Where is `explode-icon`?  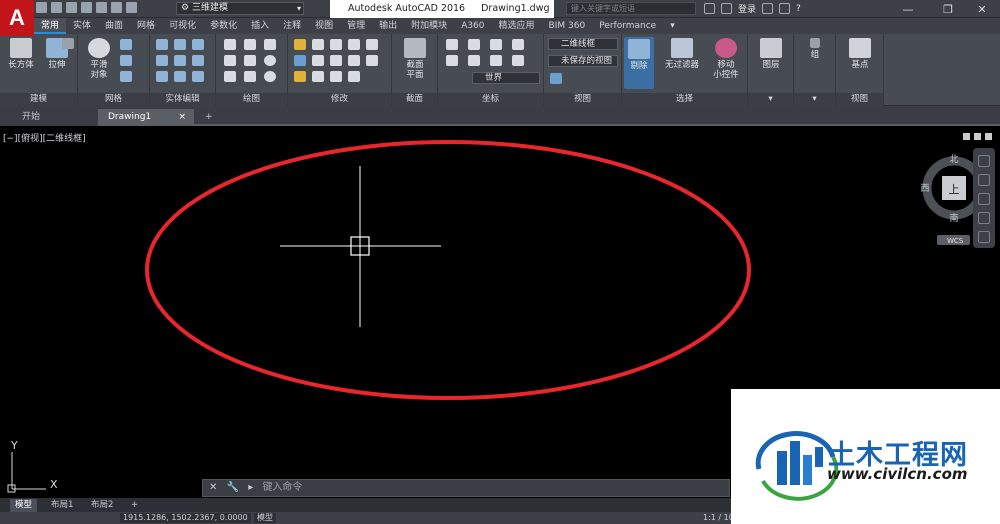
explode-icon is located at coordinates (354, 60).